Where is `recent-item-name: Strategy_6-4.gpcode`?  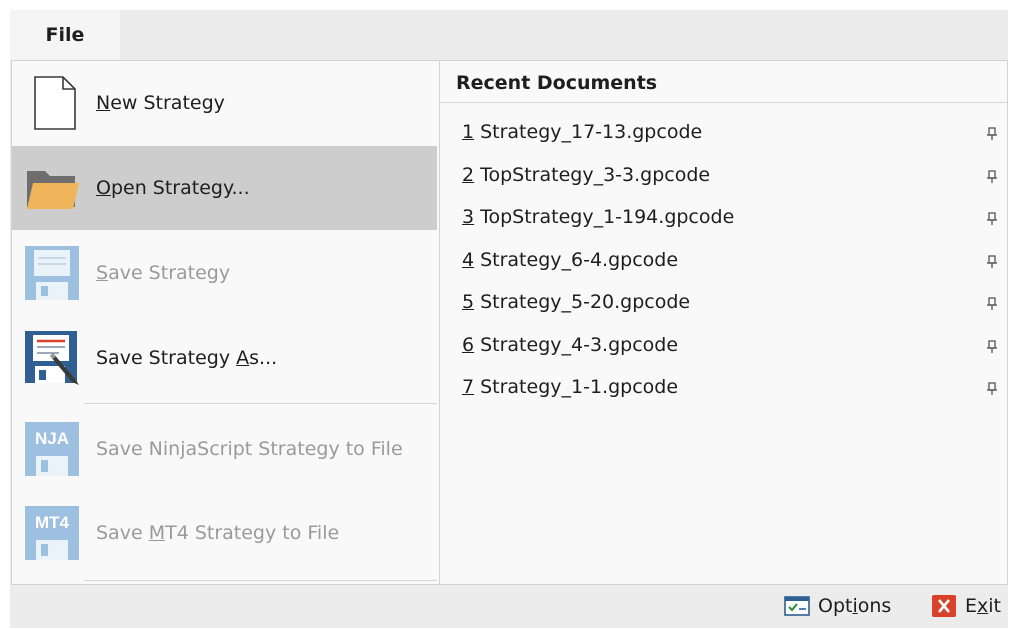 recent-item-name: Strategy_6-4.gpcode is located at coordinates (579, 259).